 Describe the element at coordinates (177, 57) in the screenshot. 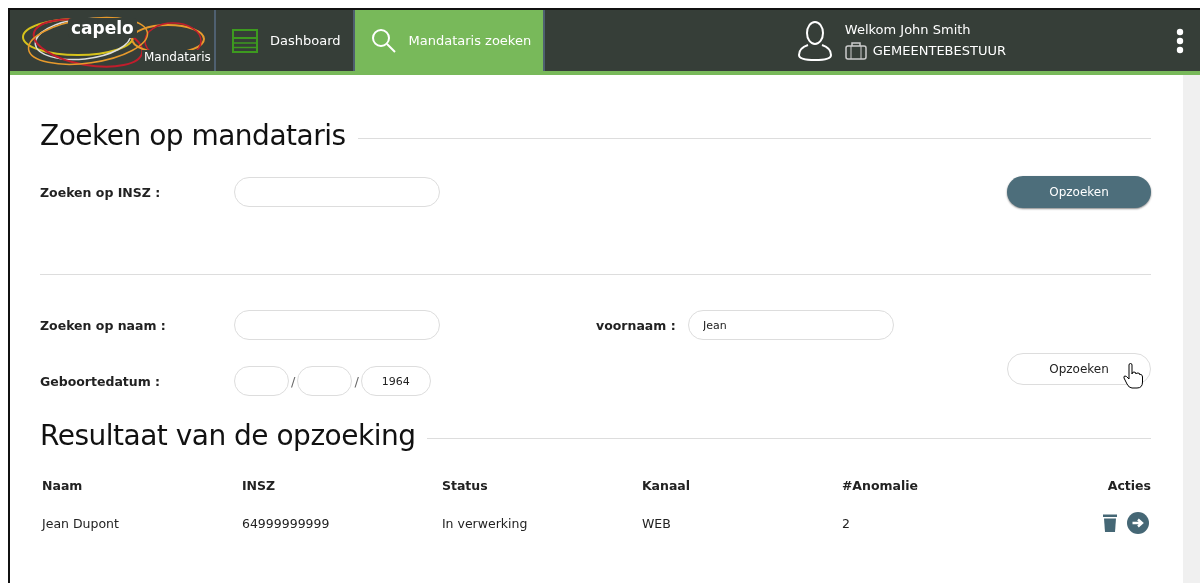

I see `logo-product-text: Mandataris` at that location.